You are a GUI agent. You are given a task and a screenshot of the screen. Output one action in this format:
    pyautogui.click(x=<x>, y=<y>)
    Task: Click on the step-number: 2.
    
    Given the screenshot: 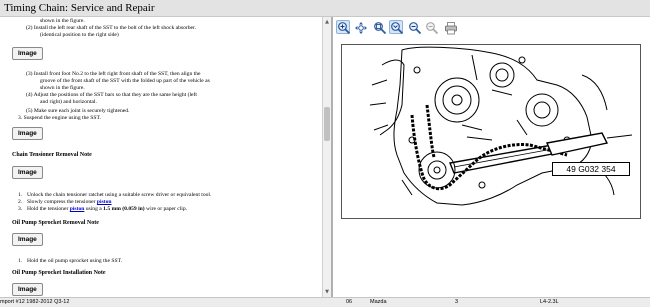 What is the action you would take?
    pyautogui.click(x=20, y=202)
    